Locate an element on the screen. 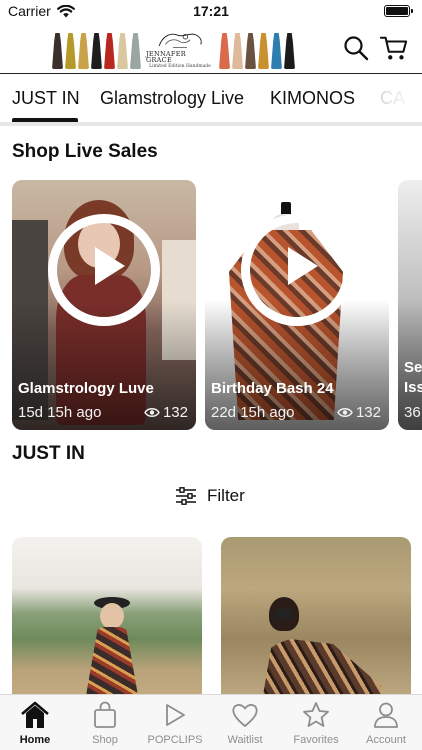 This screenshot has width=422, height=750. status-bar: Carrier 17:21 is located at coordinates (211, 11).